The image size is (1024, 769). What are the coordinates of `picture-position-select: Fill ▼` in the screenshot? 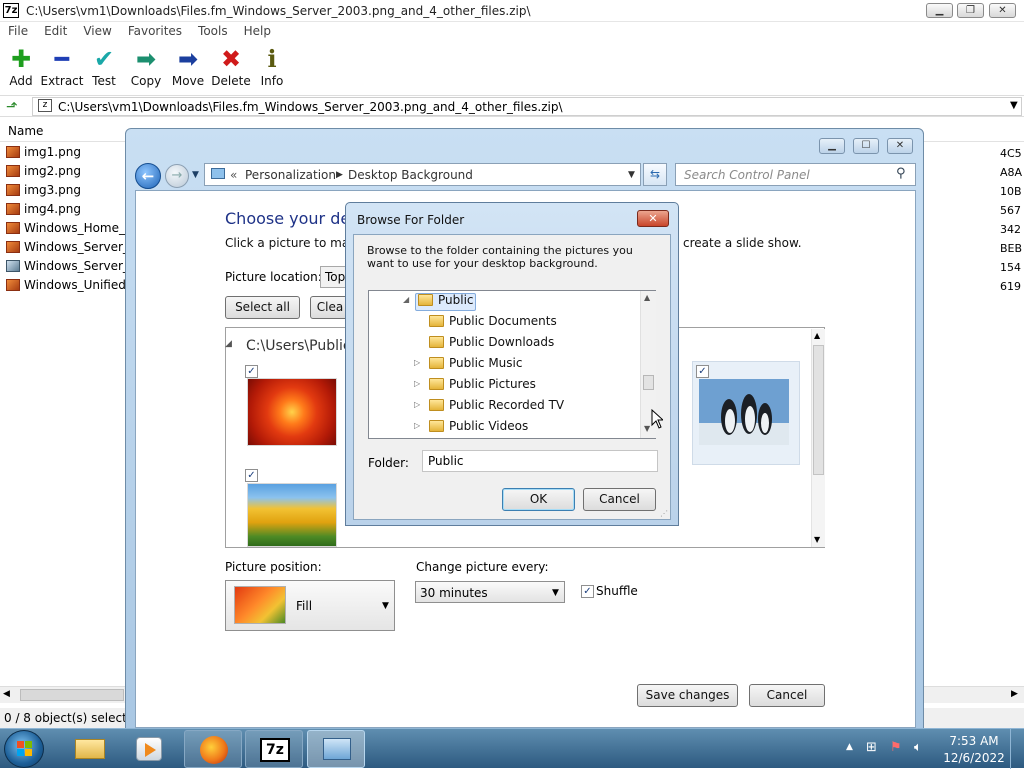 It's located at (310, 605).